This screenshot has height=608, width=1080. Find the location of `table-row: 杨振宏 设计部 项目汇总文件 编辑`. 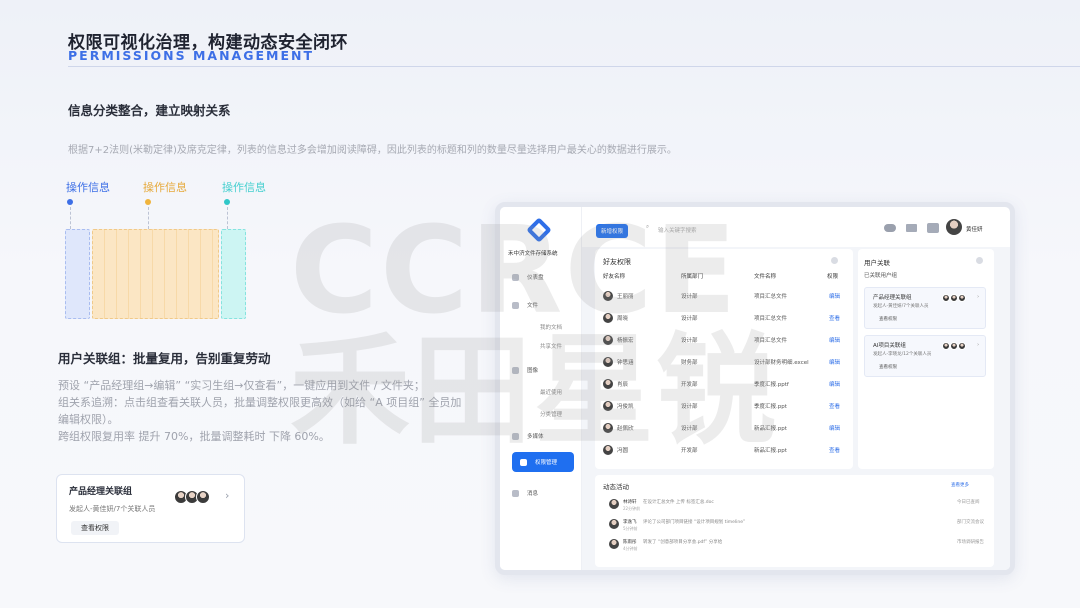

table-row: 杨振宏 设计部 项目汇总文件 编辑 is located at coordinates (724, 340).